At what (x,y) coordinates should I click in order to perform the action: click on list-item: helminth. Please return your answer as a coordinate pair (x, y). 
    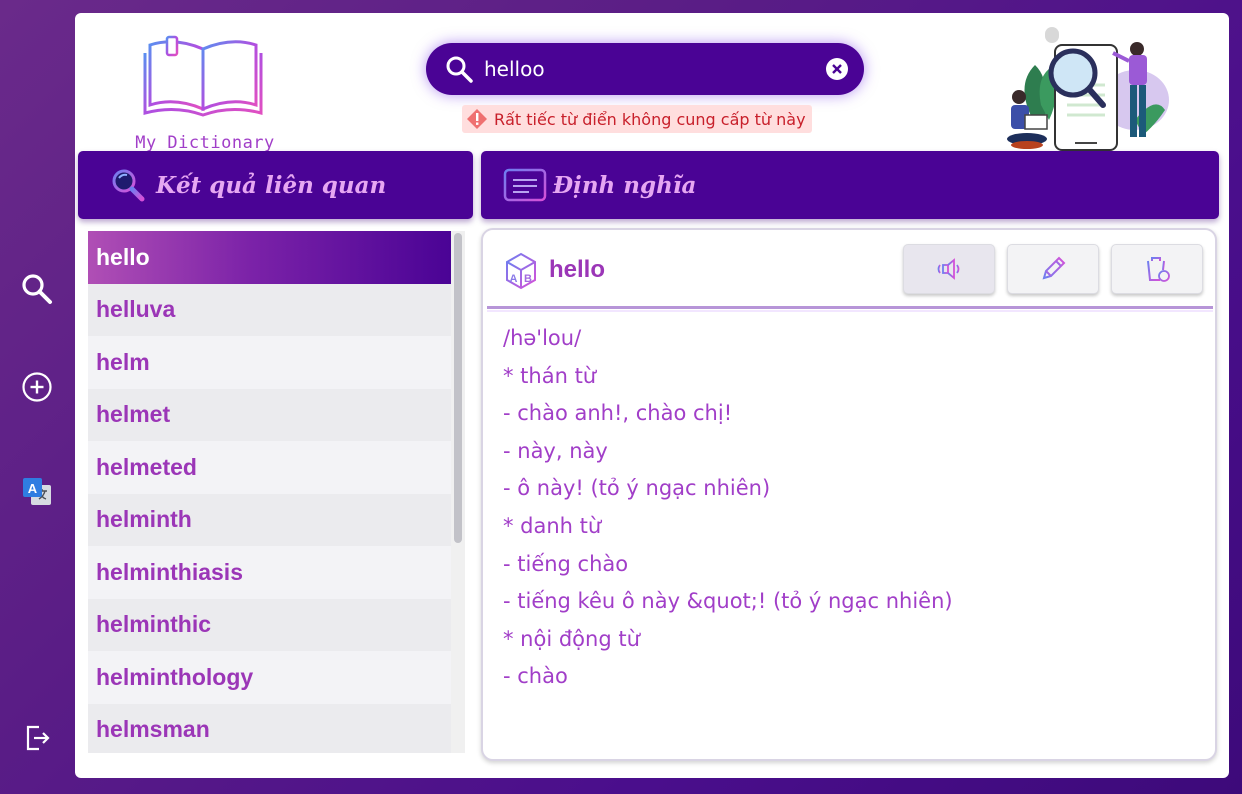
    Looking at the image, I should click on (269, 519).